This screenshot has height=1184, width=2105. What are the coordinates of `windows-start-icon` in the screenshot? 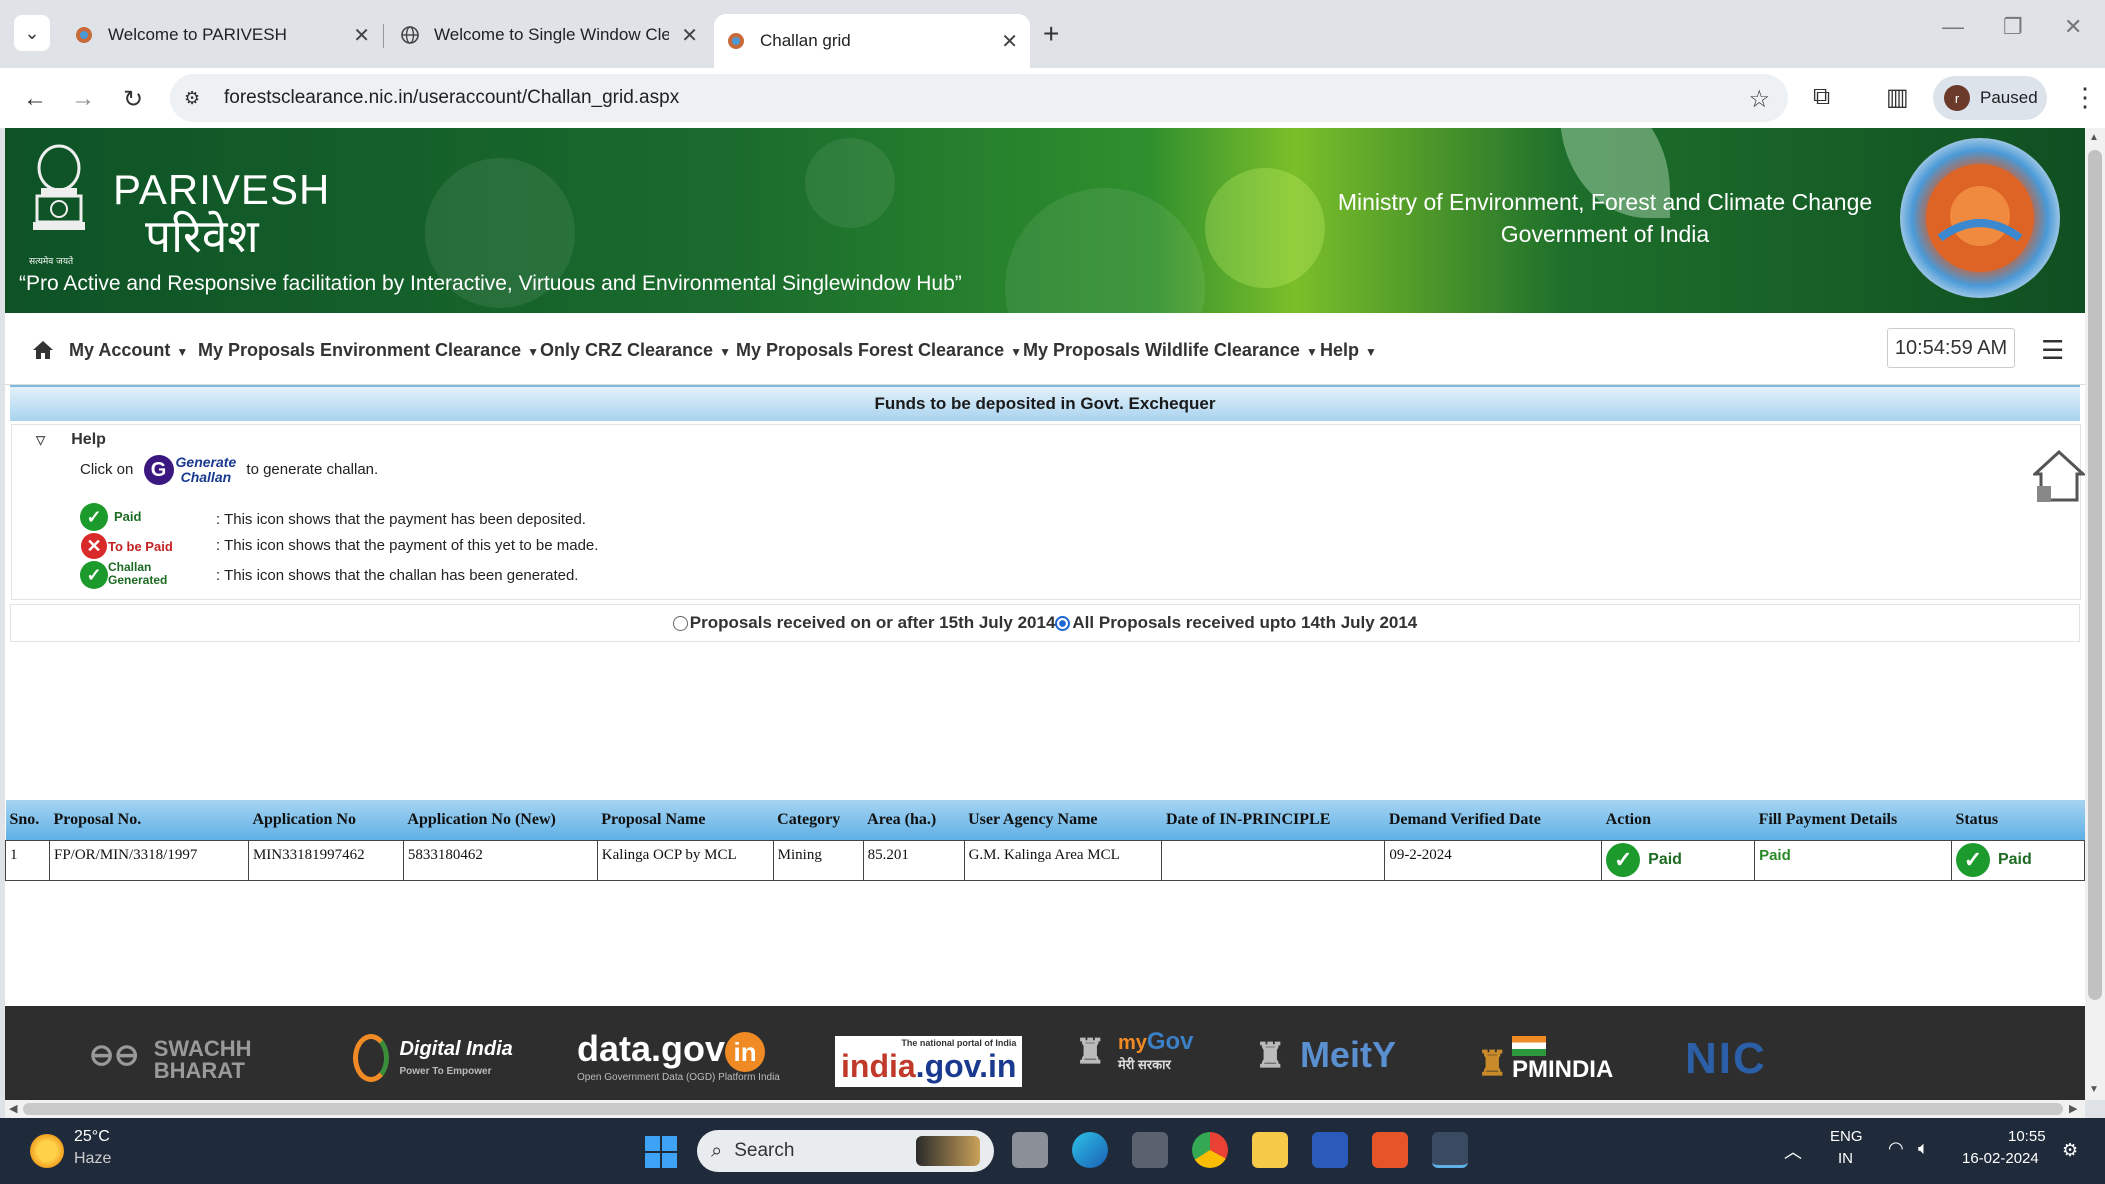 It's located at (661, 1152).